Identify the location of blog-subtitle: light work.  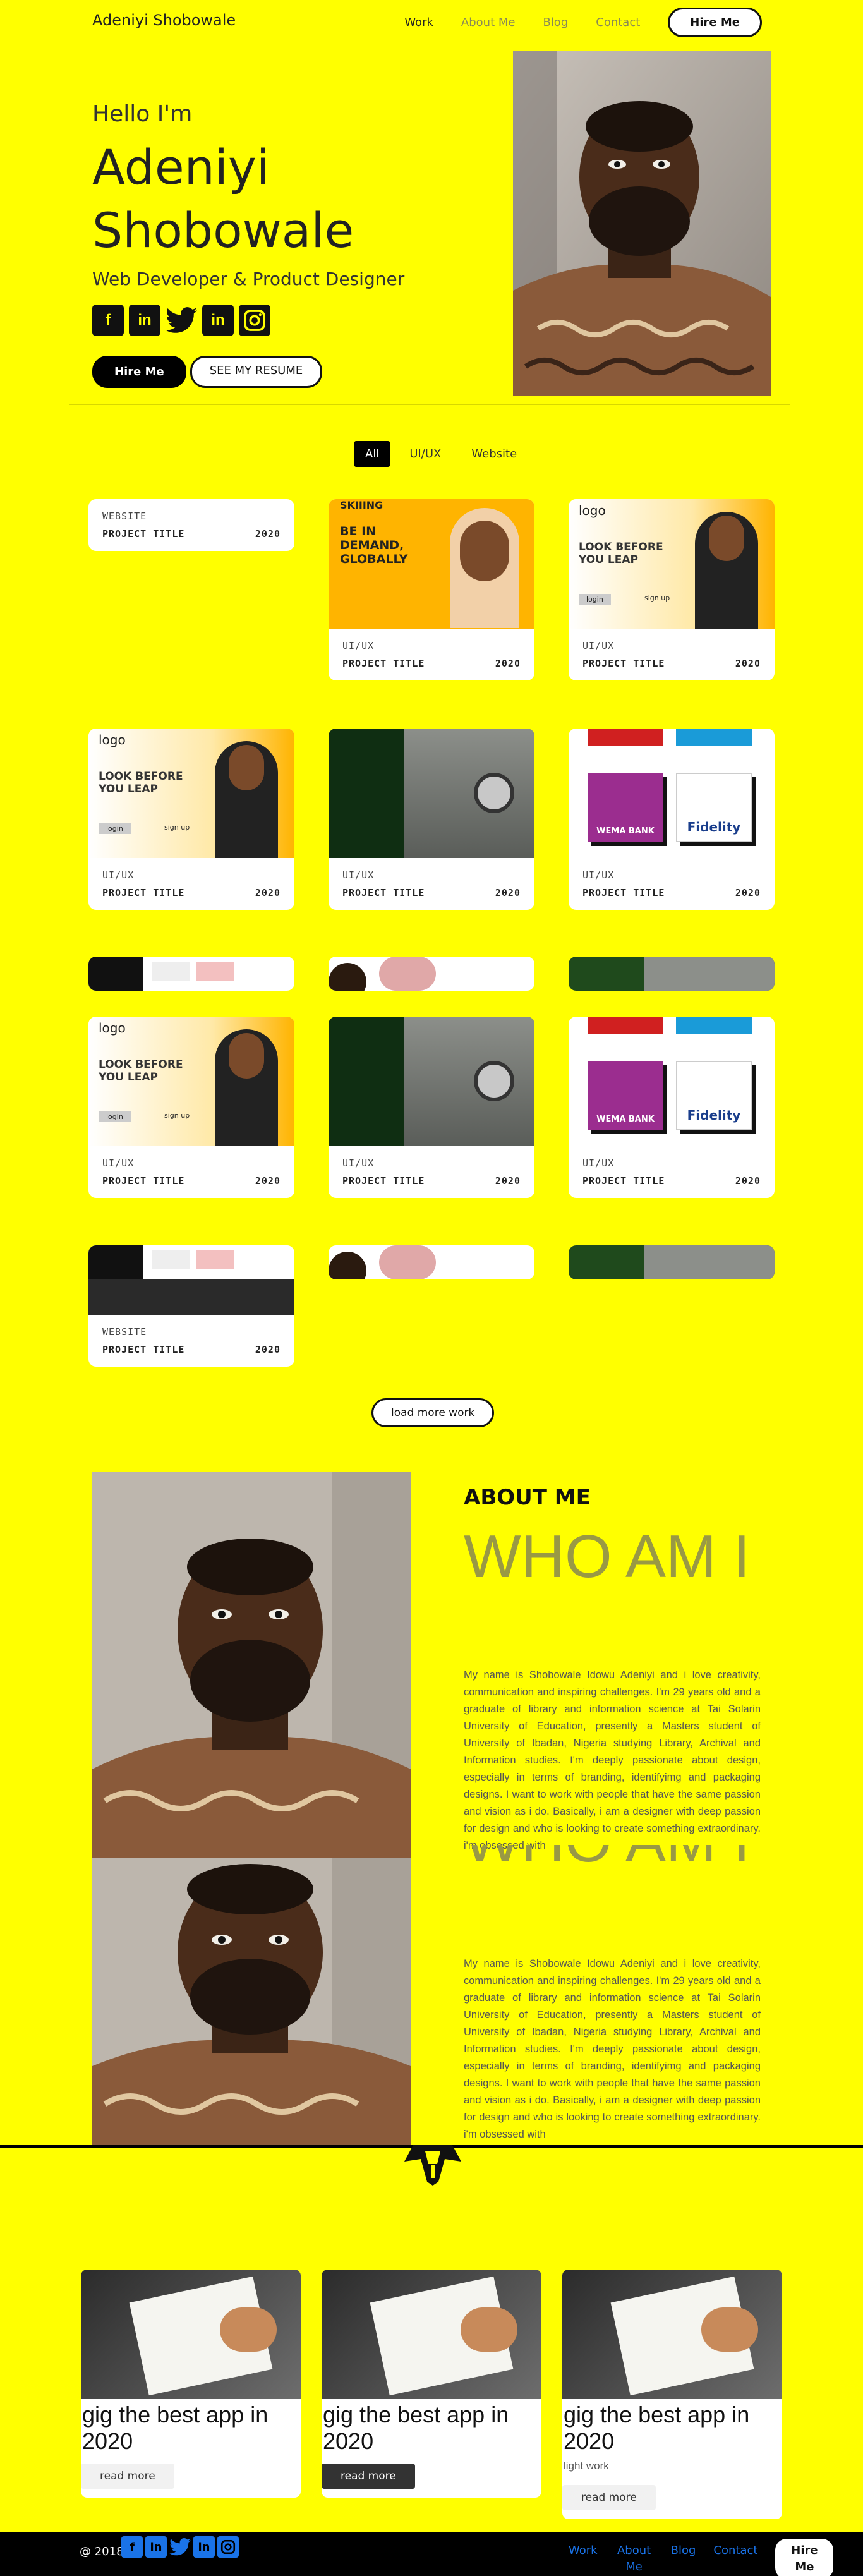
(586, 2466).